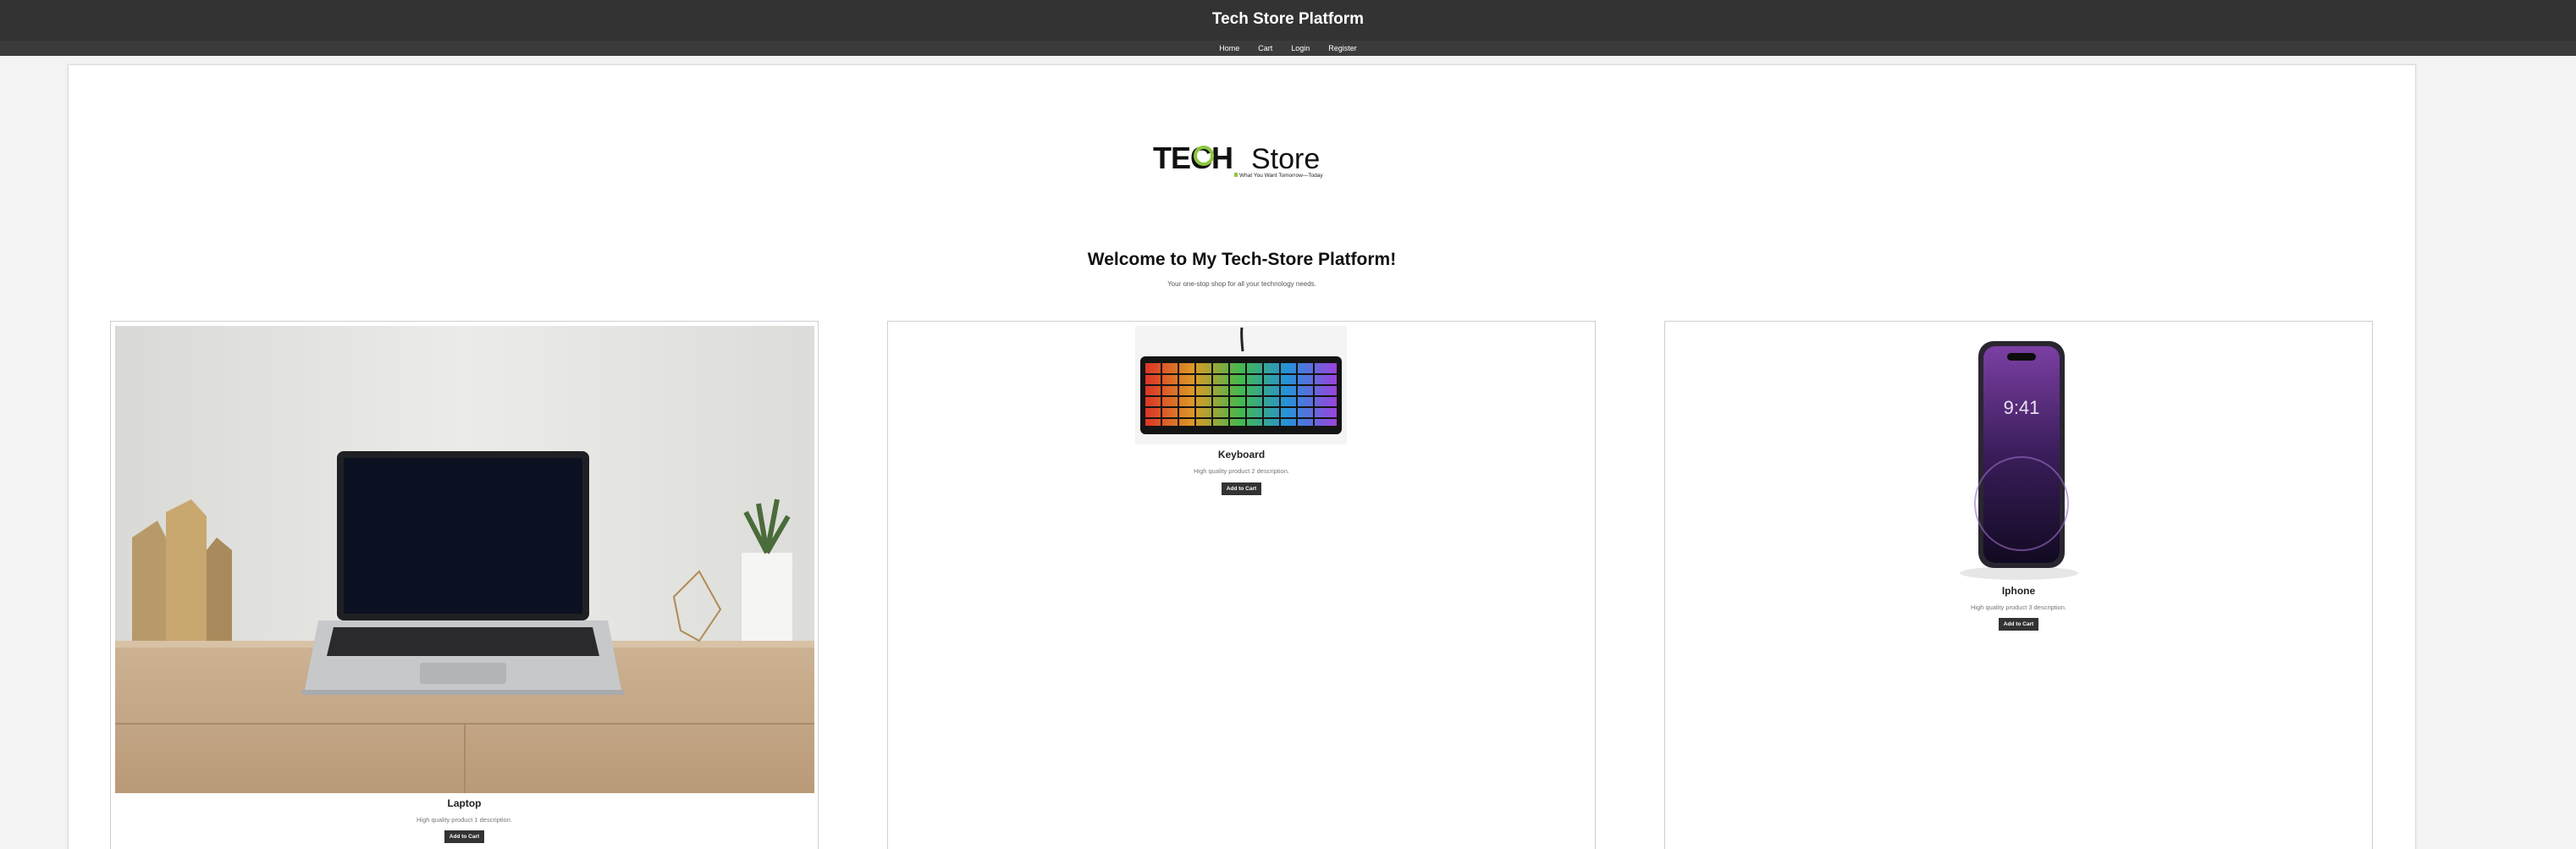  I want to click on product-name: Laptop, so click(465, 803).